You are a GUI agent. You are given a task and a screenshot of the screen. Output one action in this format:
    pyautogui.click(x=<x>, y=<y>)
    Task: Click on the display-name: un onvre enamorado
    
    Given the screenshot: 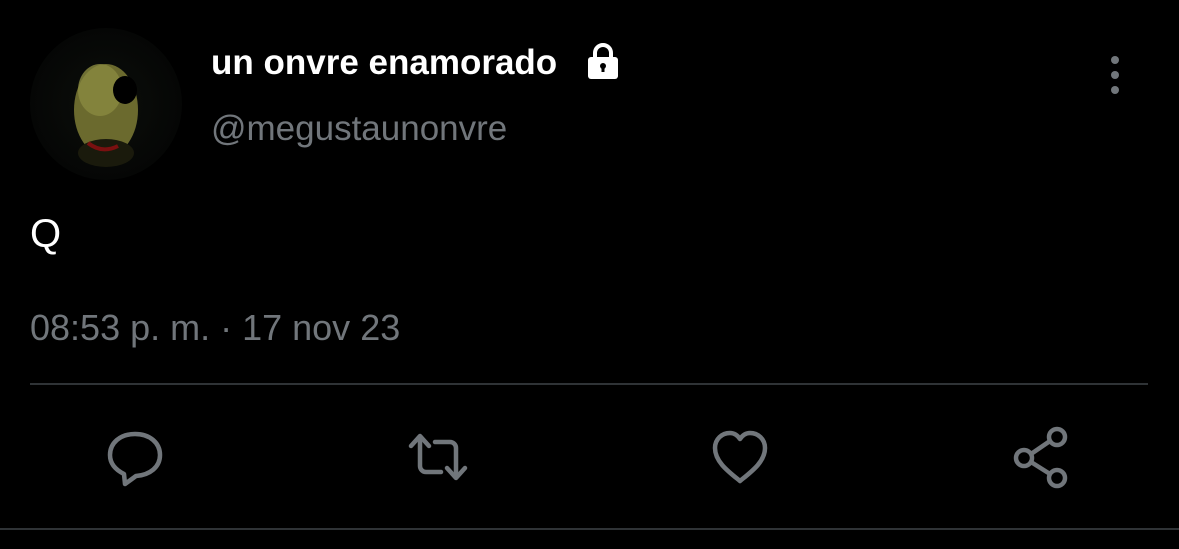 What is the action you would take?
    pyautogui.click(x=384, y=63)
    